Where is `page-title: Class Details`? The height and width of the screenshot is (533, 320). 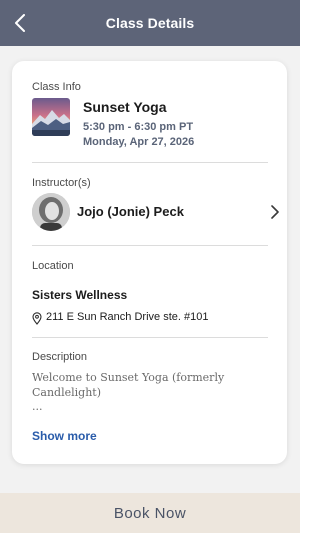
page-title: Class Details is located at coordinates (150, 23).